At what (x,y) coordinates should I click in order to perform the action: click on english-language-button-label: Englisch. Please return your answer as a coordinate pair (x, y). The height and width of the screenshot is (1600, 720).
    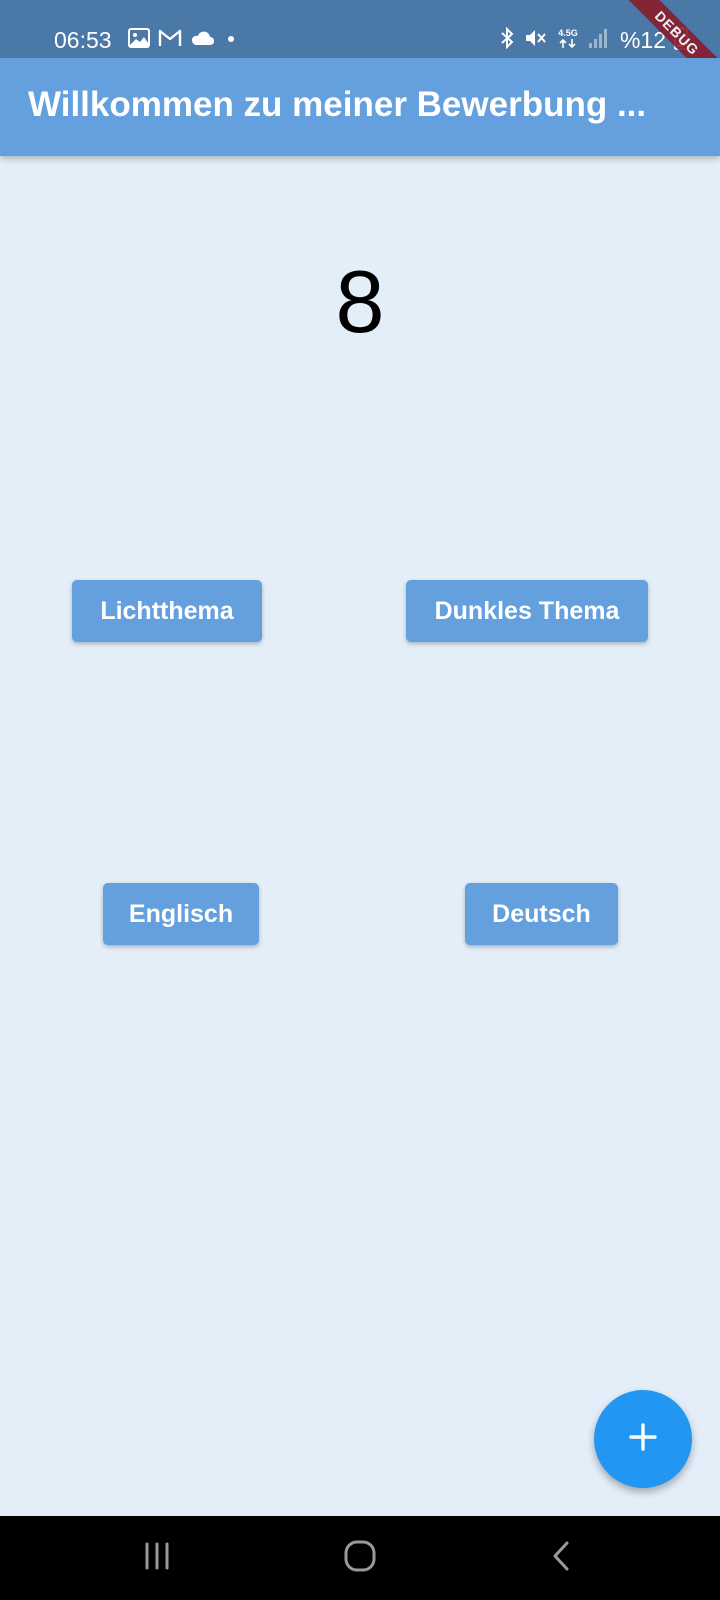
    Looking at the image, I should click on (181, 913).